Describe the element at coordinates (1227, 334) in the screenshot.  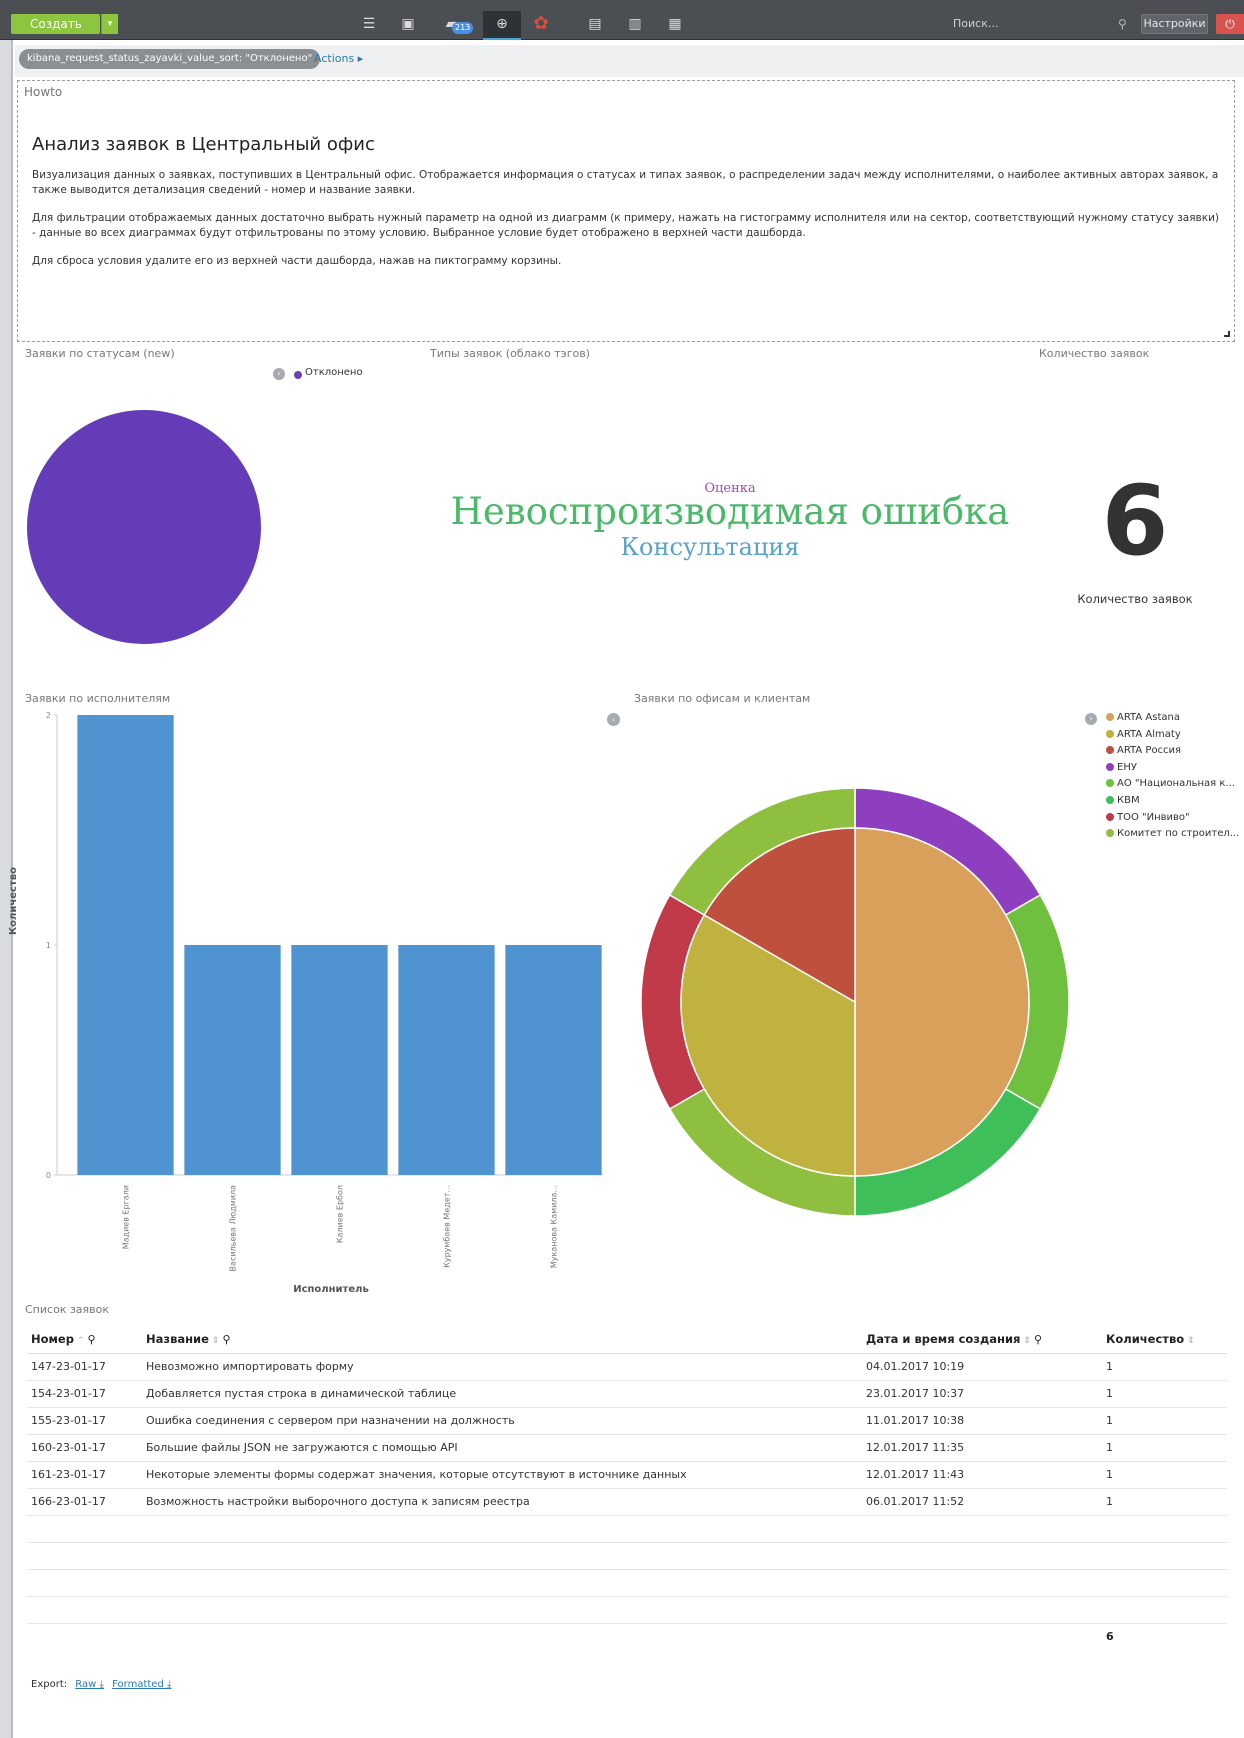
I see `resize-handle` at that location.